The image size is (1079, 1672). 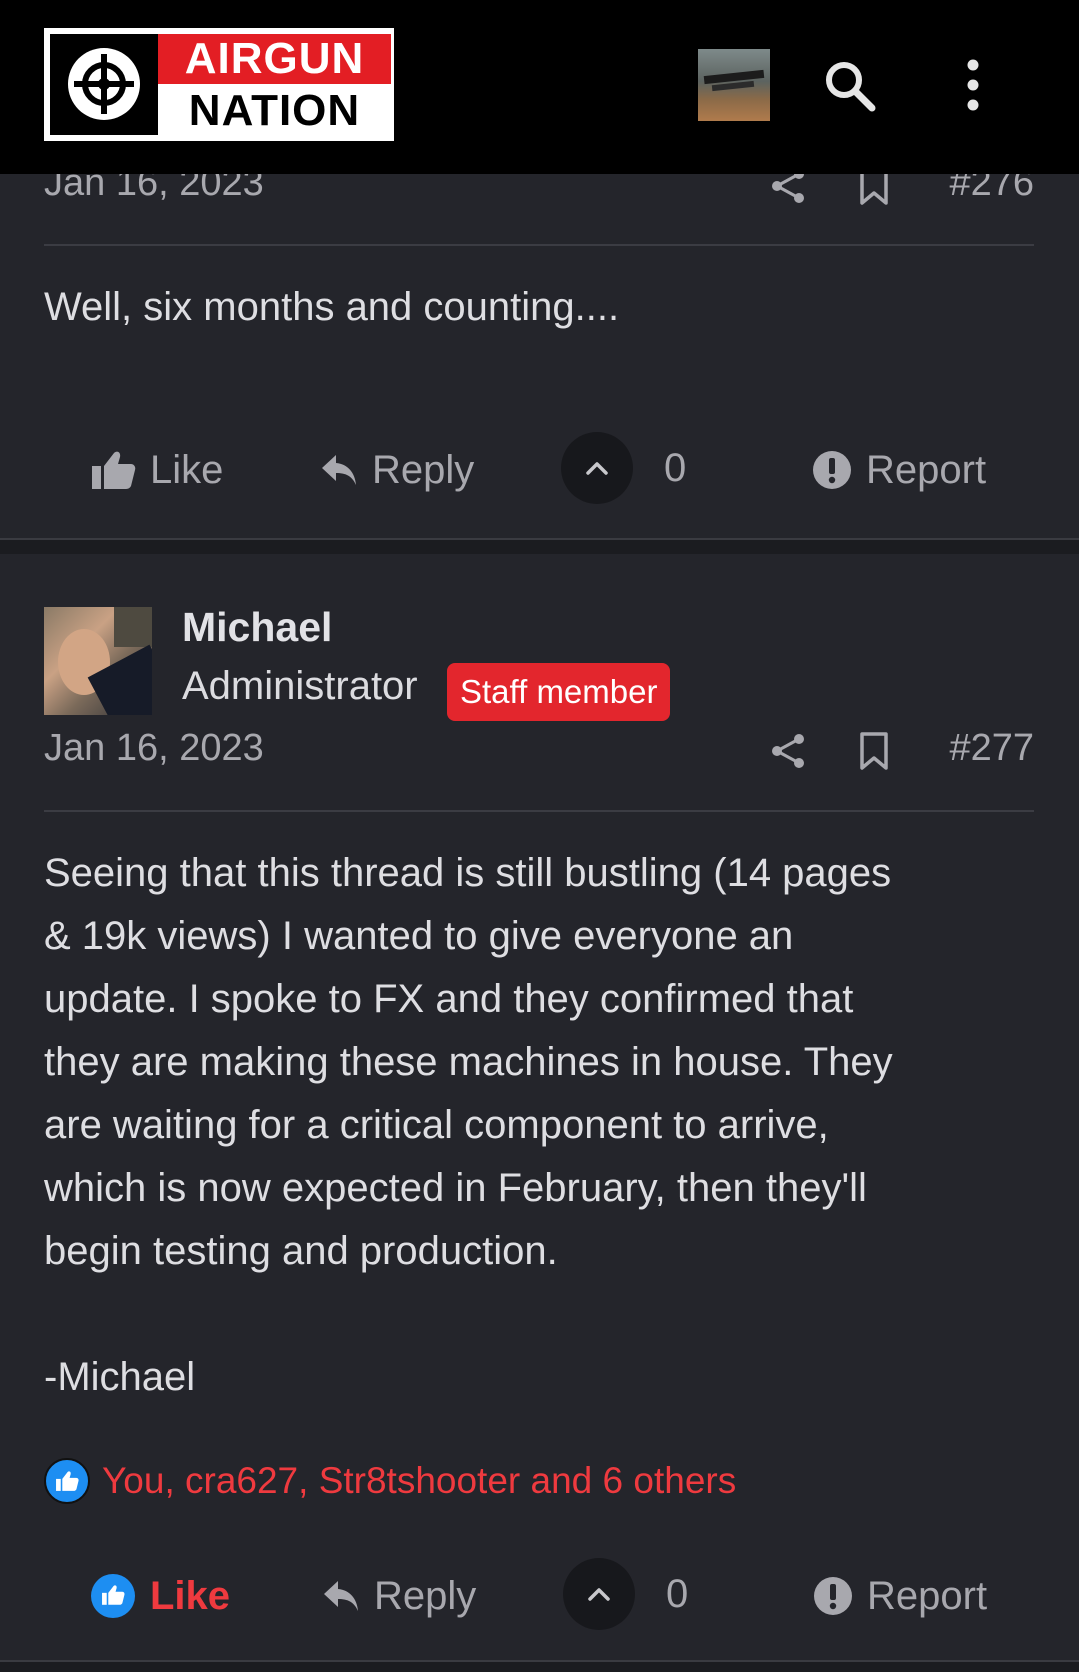 I want to click on reactions-list: You, cra627, Str8tshooter and 6 others, so click(x=419, y=1481).